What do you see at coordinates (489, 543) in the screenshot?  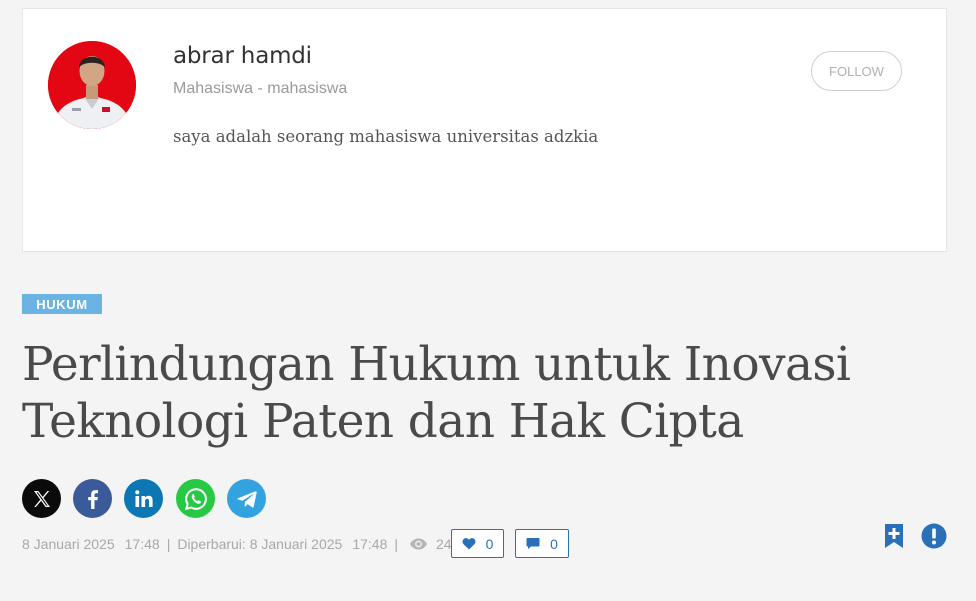 I see `like-count: 0` at bounding box center [489, 543].